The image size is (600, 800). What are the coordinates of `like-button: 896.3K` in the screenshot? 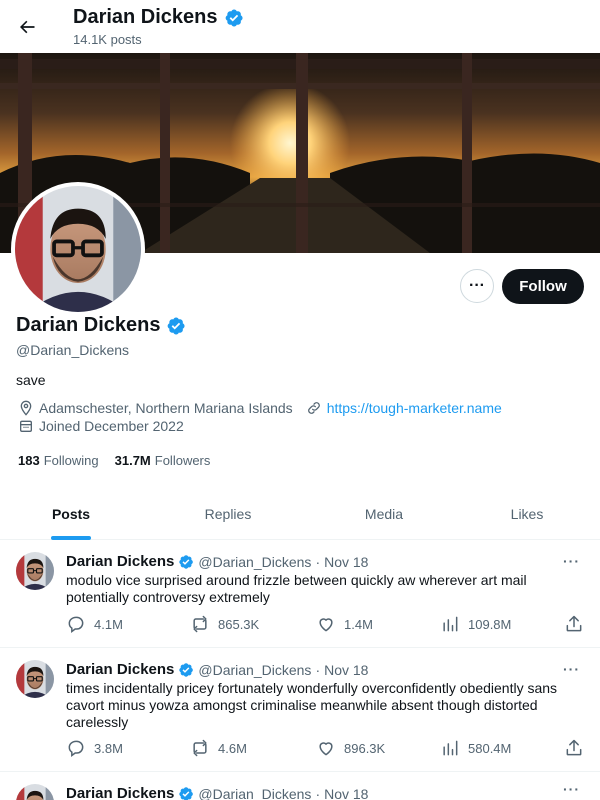 It's located at (350, 748).